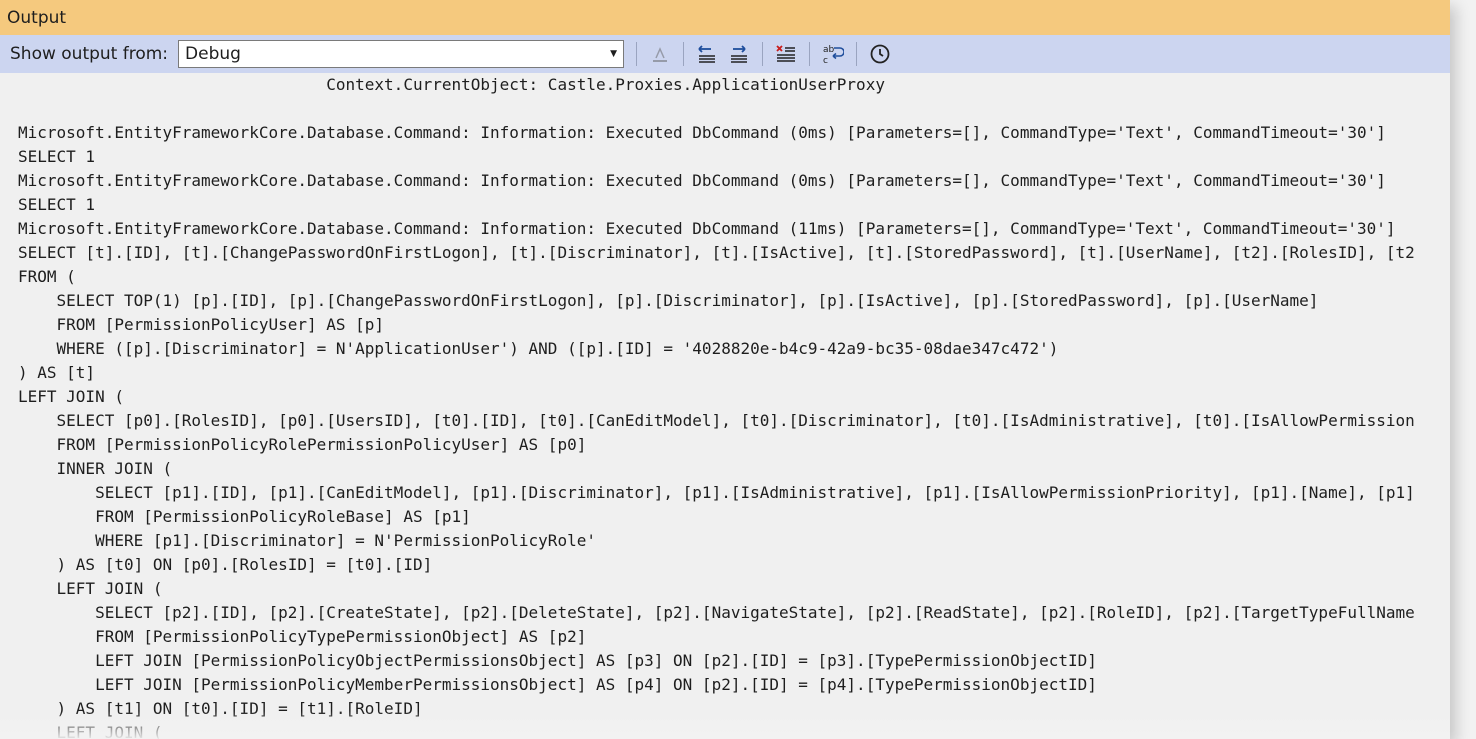 The height and width of the screenshot is (739, 1476). What do you see at coordinates (89, 54) in the screenshot?
I see `show-output-label: Show output from:` at bounding box center [89, 54].